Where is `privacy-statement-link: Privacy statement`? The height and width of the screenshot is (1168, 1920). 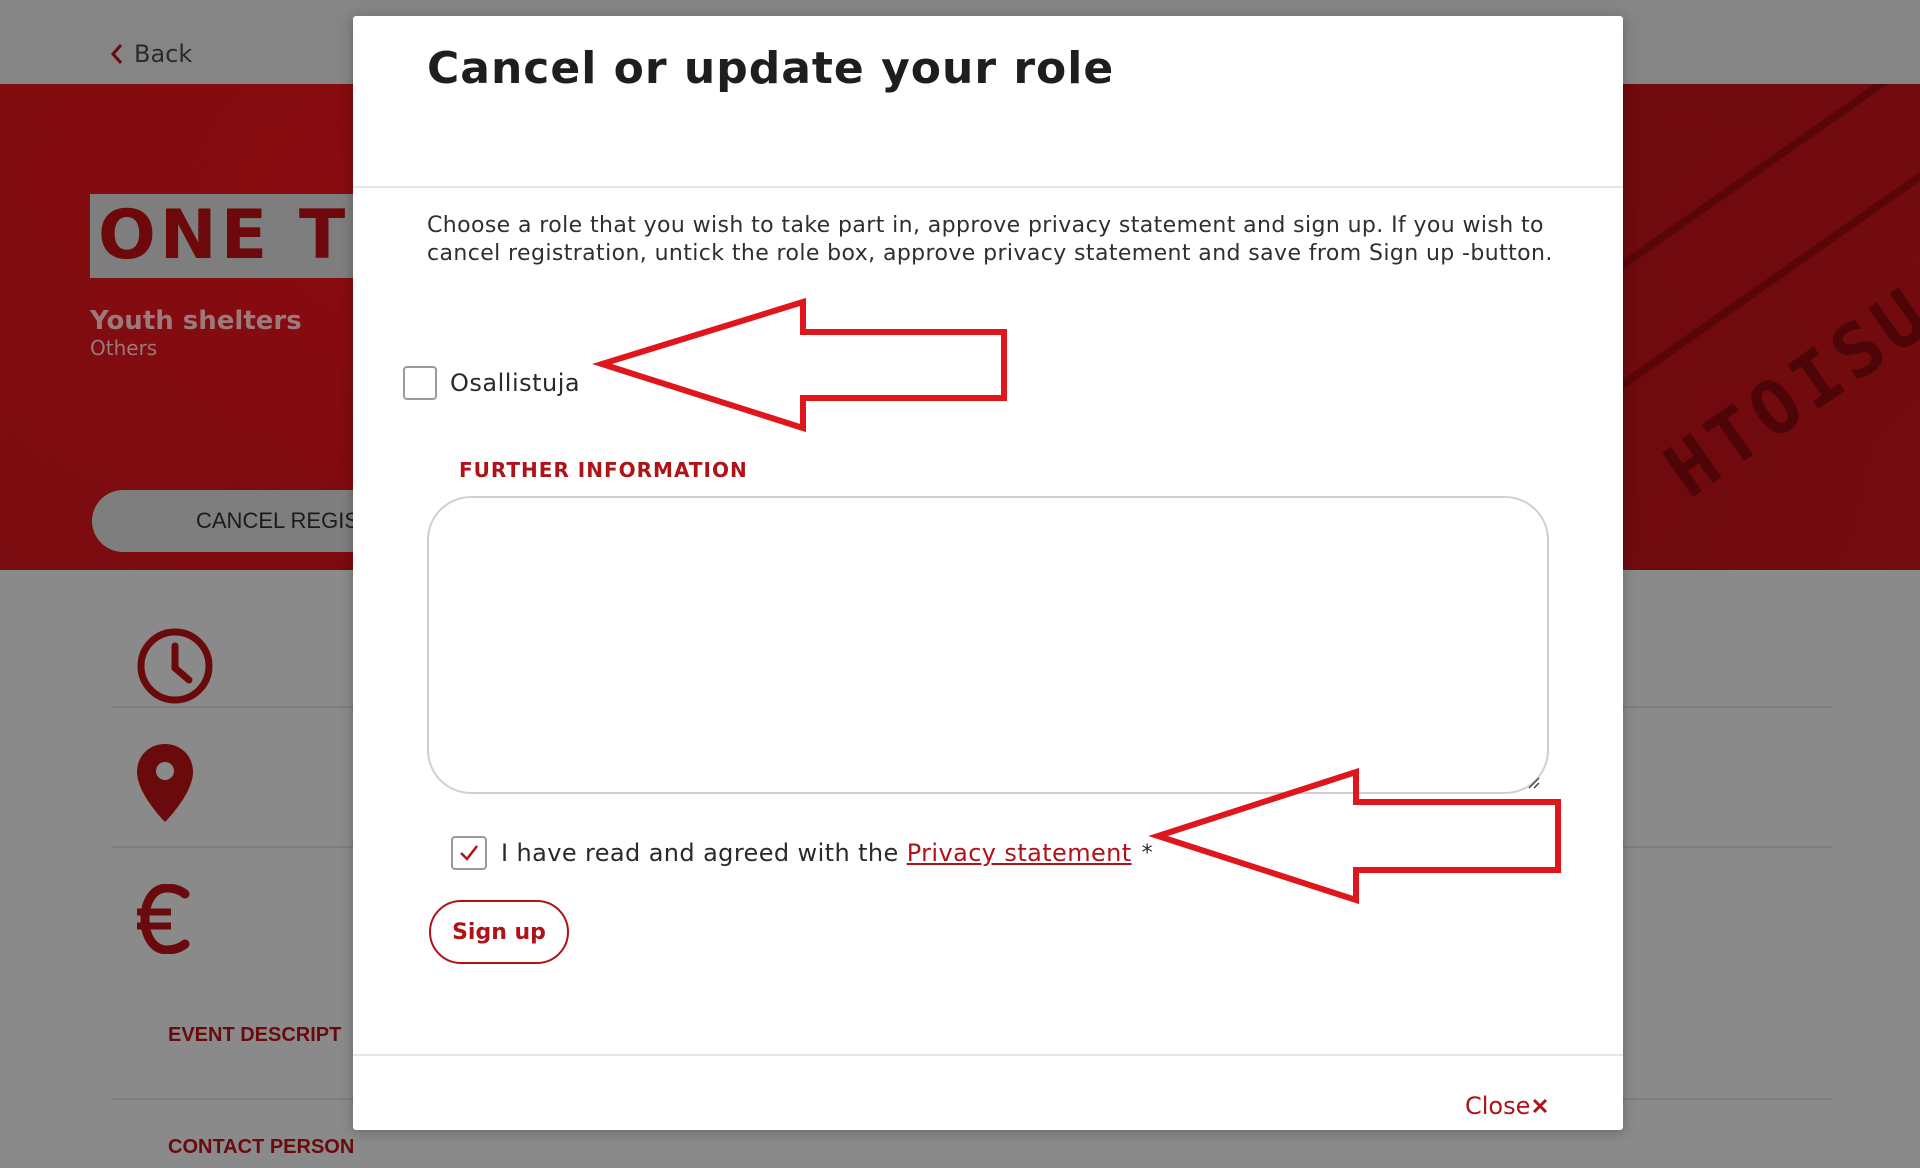
privacy-statement-link: Privacy statement is located at coordinates (1019, 853).